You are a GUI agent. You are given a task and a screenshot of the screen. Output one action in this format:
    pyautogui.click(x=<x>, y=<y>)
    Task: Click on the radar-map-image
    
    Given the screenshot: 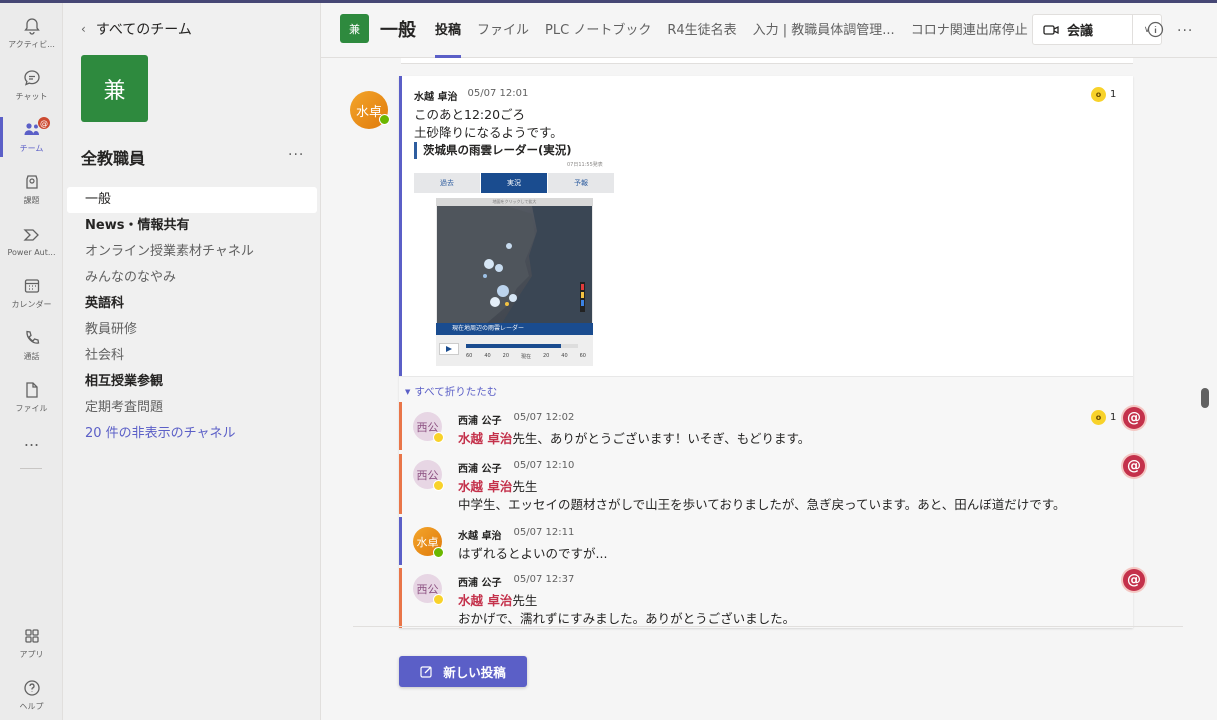 What is the action you would take?
    pyautogui.click(x=514, y=264)
    